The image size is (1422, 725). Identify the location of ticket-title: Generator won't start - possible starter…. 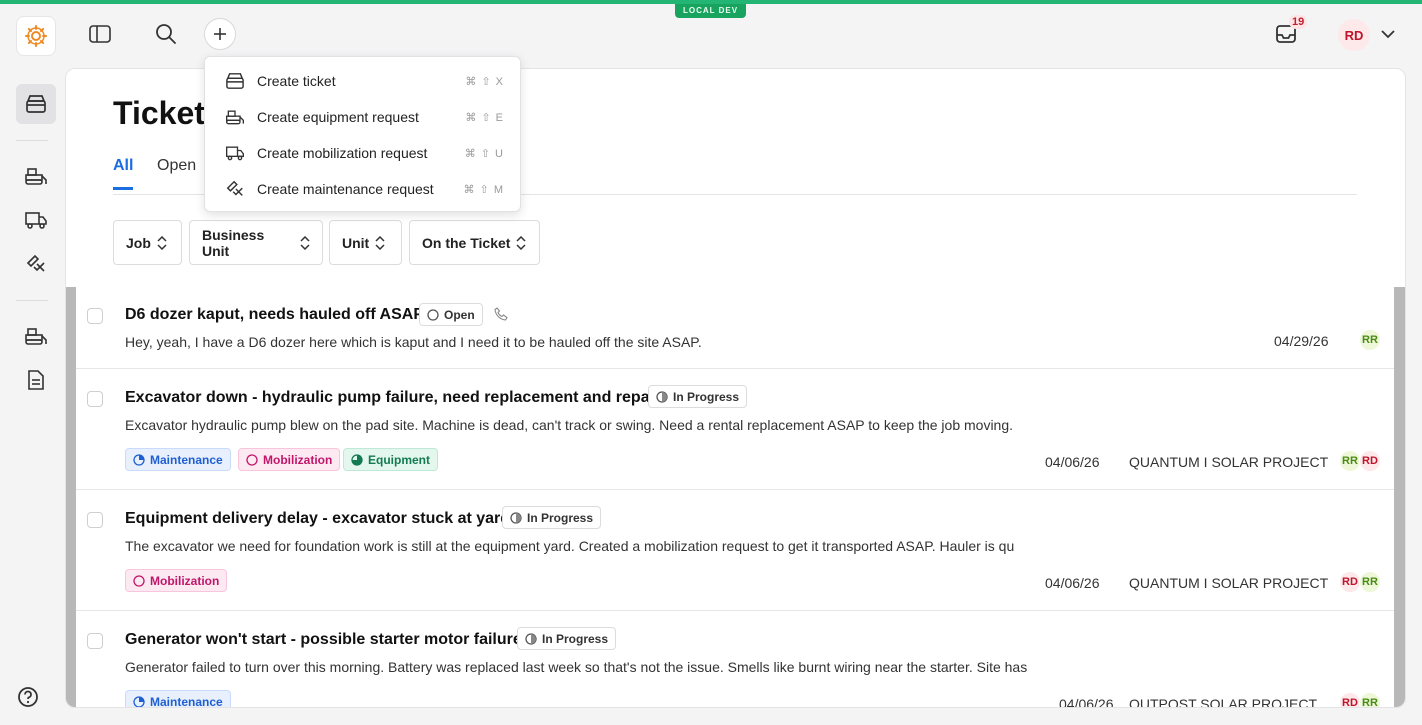
(323, 640).